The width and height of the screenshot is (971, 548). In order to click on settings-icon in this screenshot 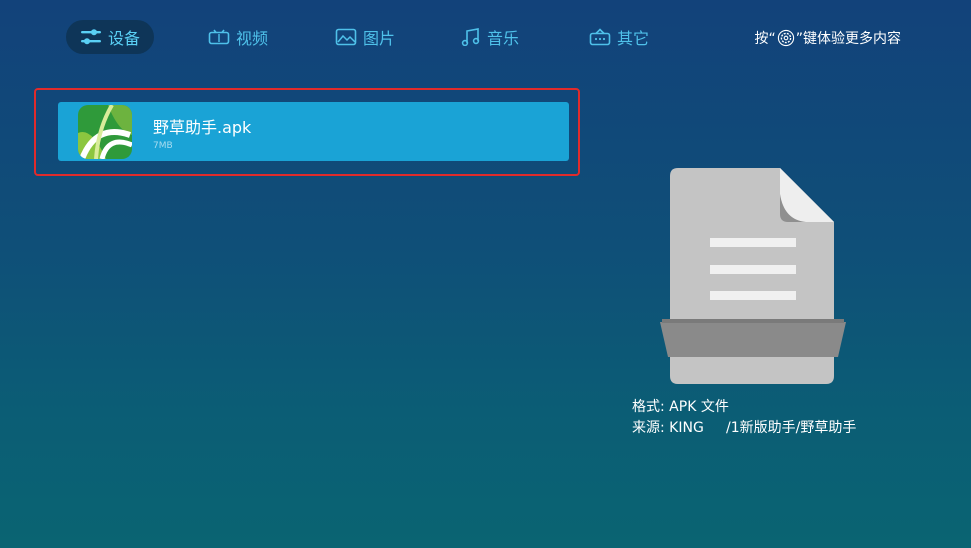, I will do `click(785, 38)`.